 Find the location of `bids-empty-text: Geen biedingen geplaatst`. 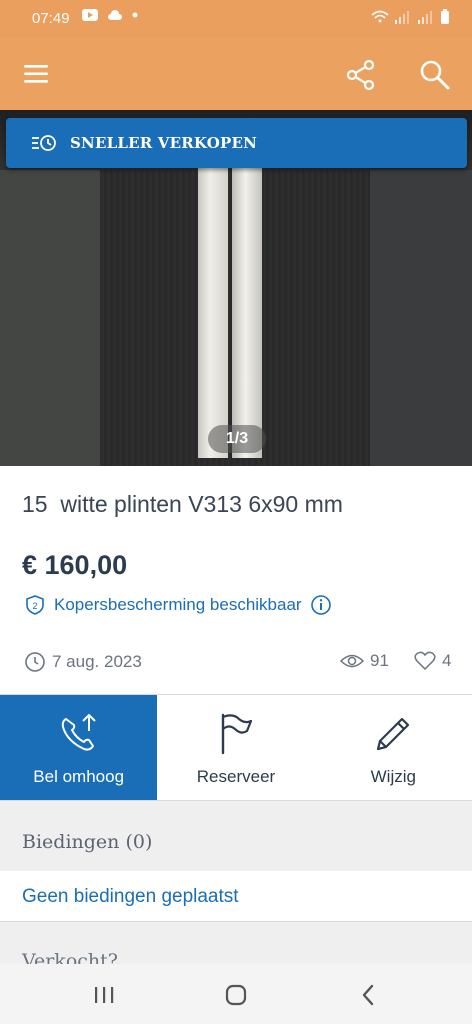

bids-empty-text: Geen biedingen geplaatst is located at coordinates (130, 896).